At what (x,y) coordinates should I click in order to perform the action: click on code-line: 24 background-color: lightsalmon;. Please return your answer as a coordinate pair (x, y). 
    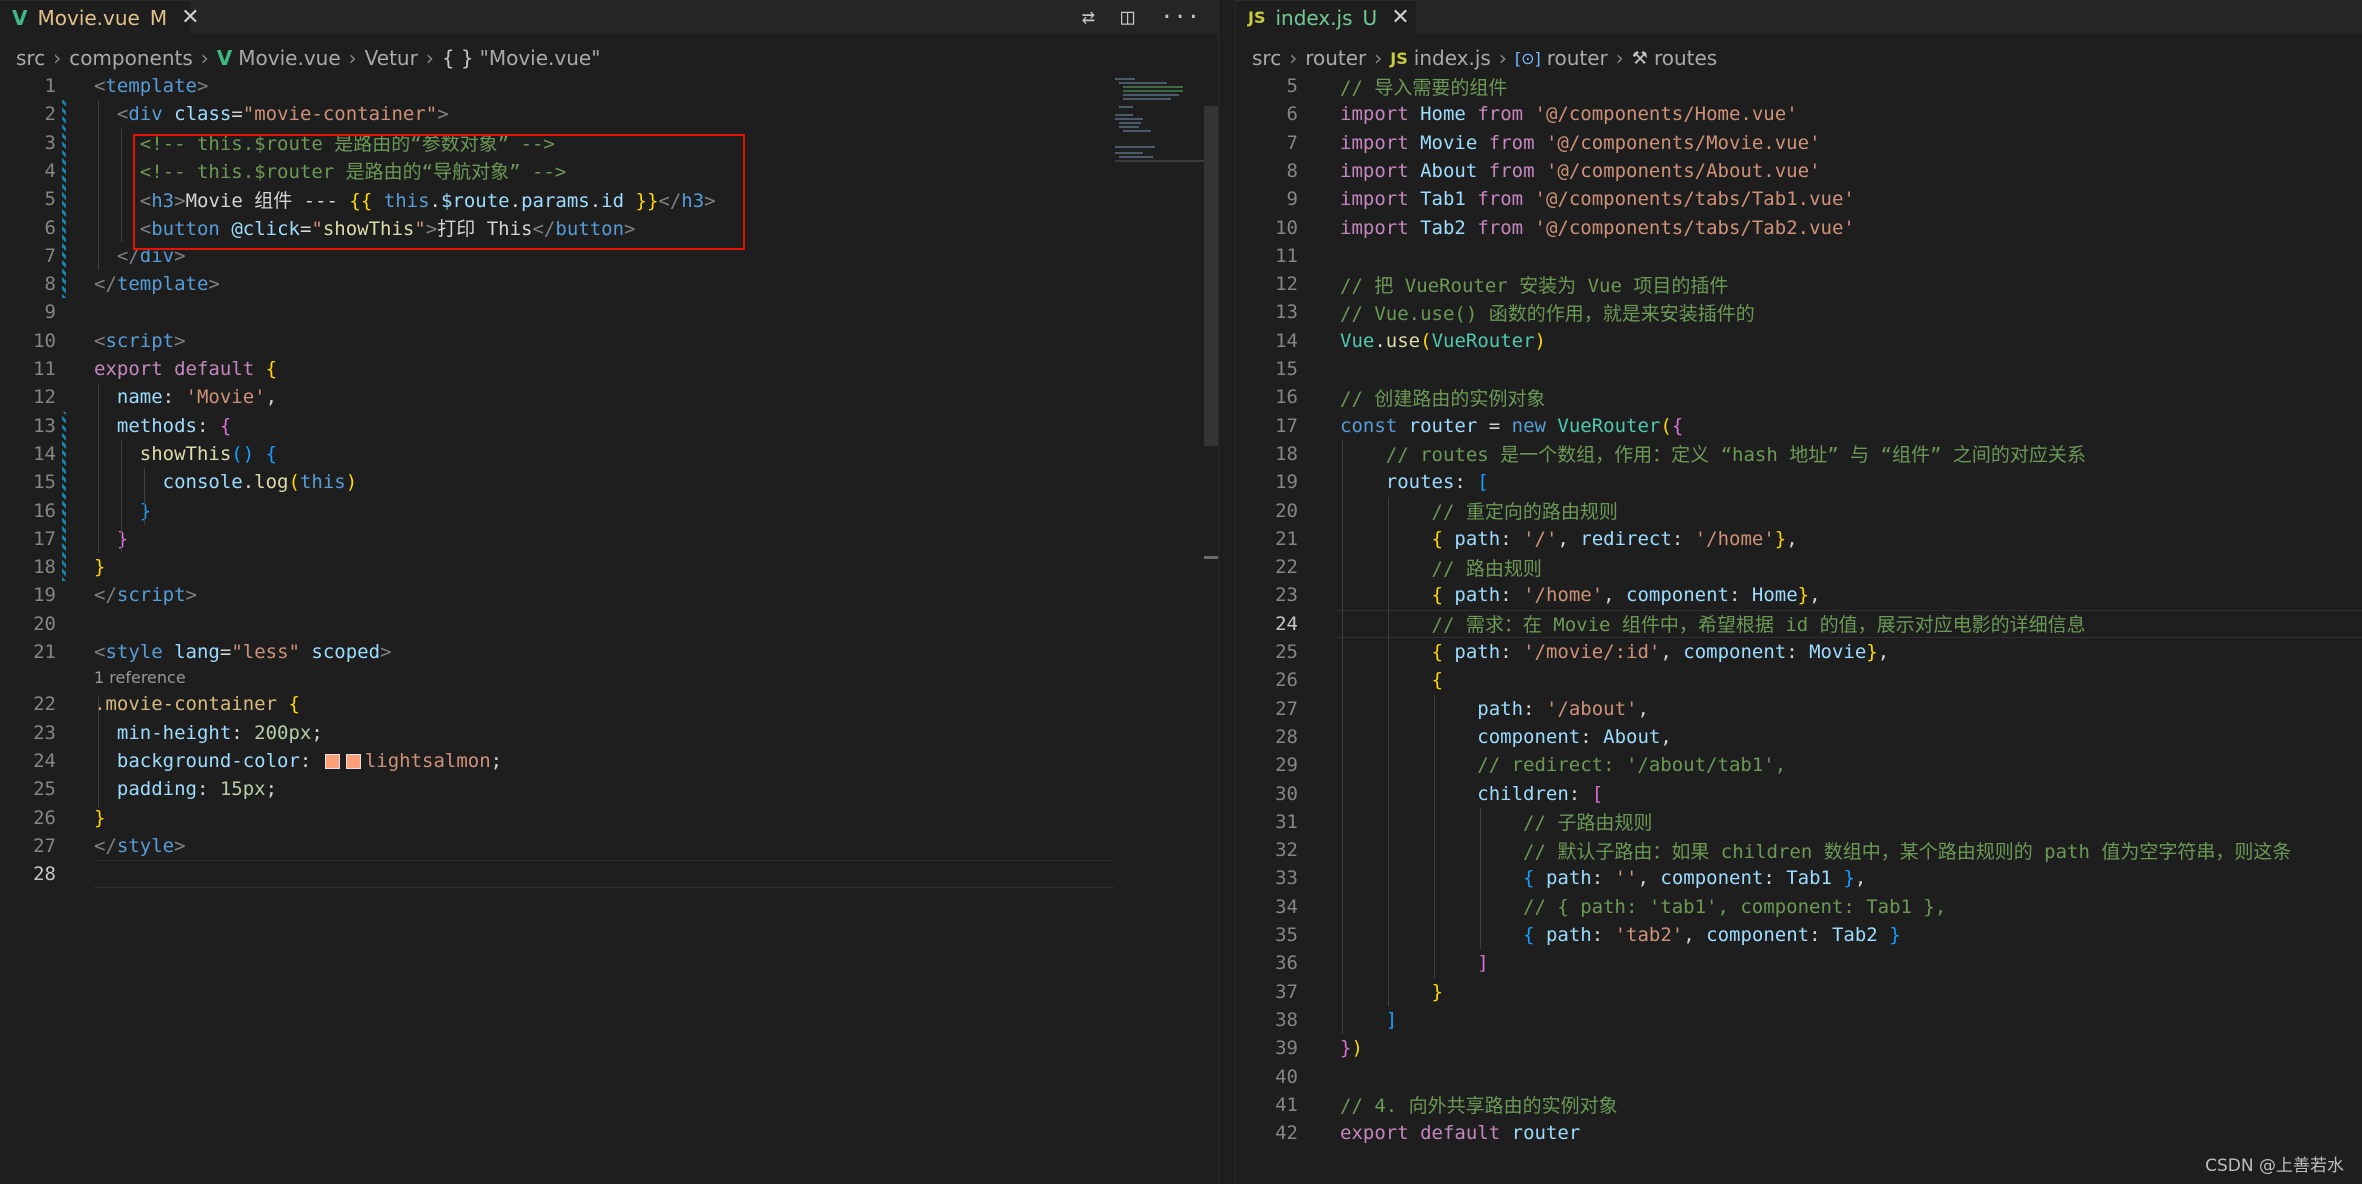
    Looking at the image, I should click on (609, 761).